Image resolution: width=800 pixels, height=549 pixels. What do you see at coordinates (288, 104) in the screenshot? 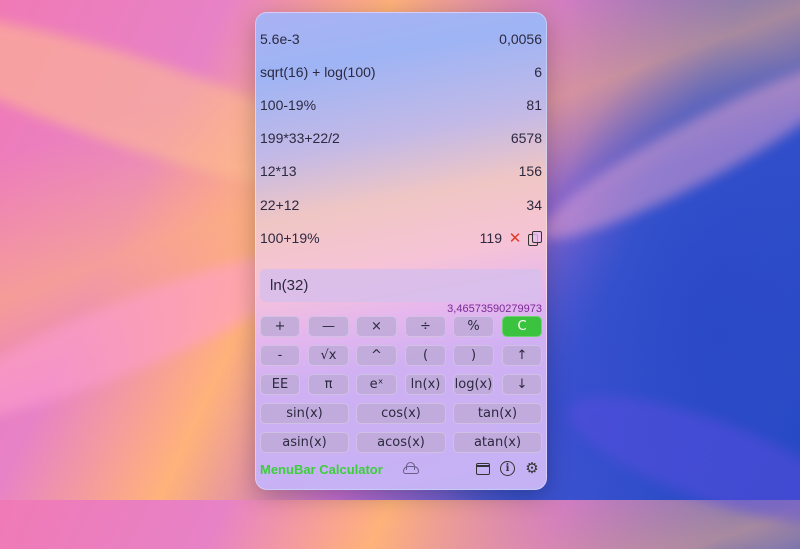
I see `history-expression: 100-19%` at bounding box center [288, 104].